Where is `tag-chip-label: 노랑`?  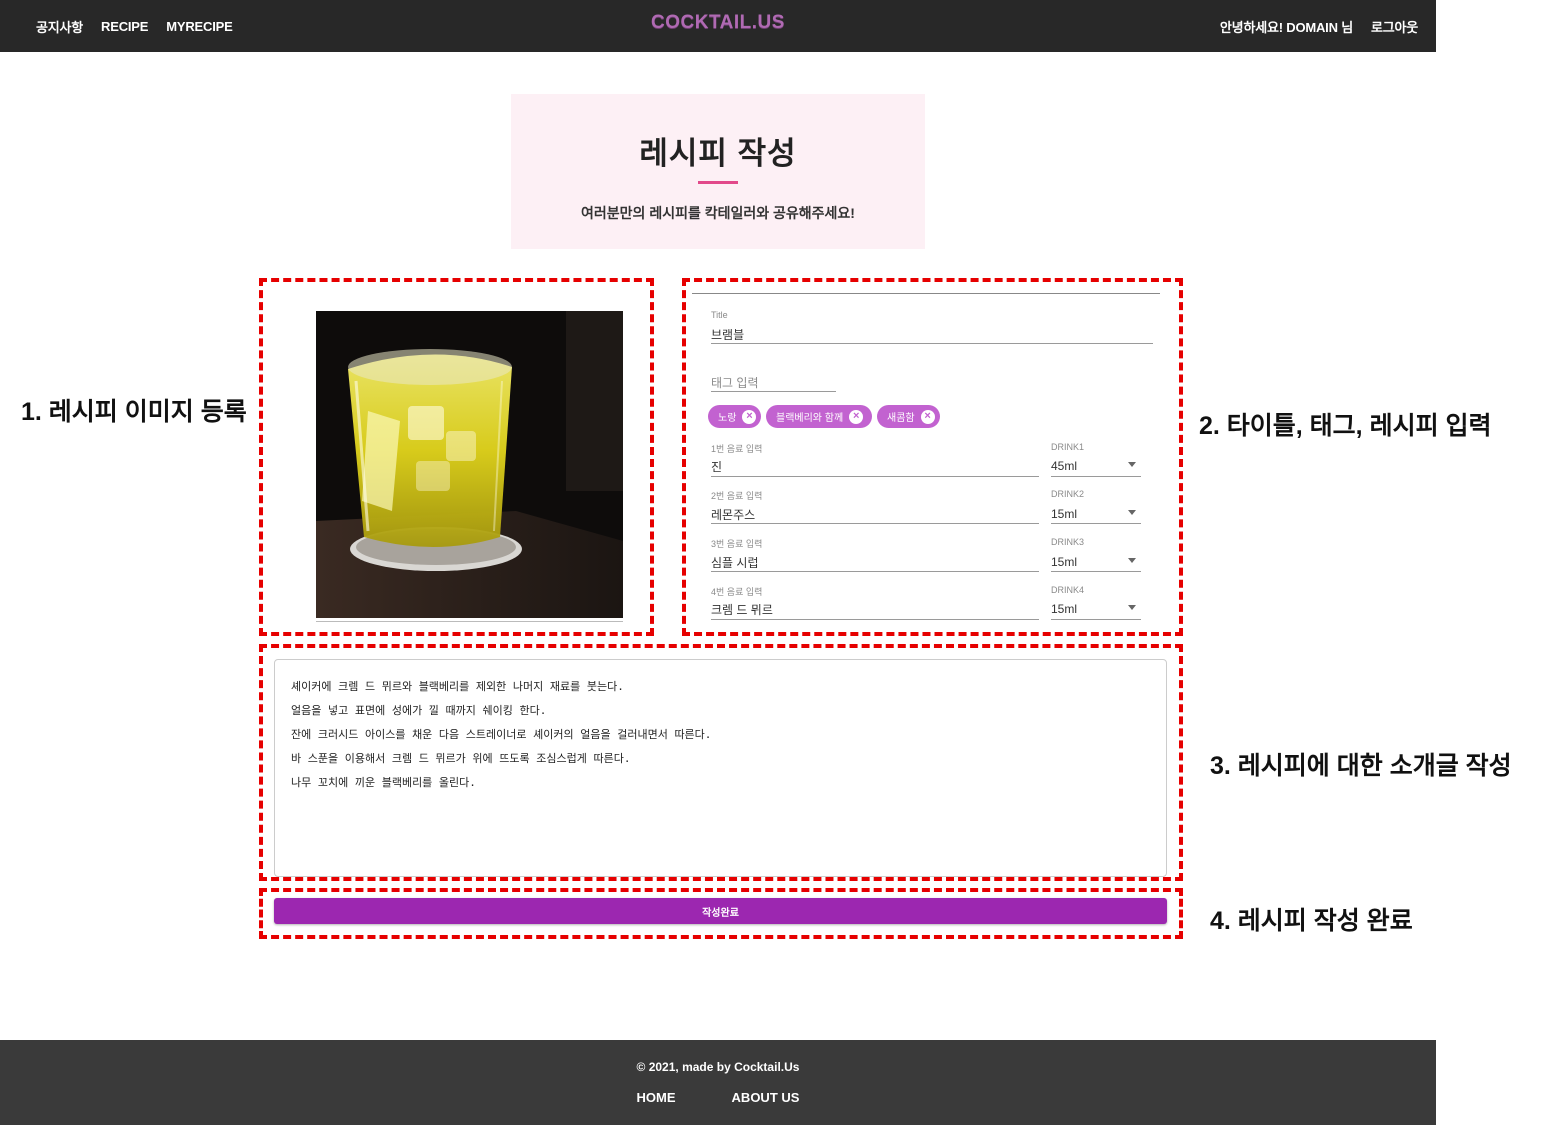 tag-chip-label: 노랑 is located at coordinates (727, 418).